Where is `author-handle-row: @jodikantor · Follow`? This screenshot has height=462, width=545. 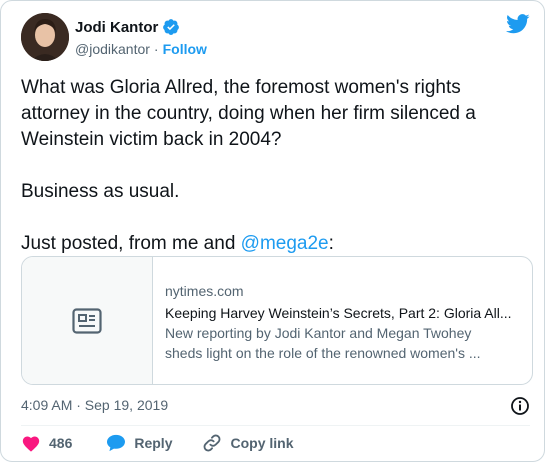 author-handle-row: @jodikantor · Follow is located at coordinates (141, 49).